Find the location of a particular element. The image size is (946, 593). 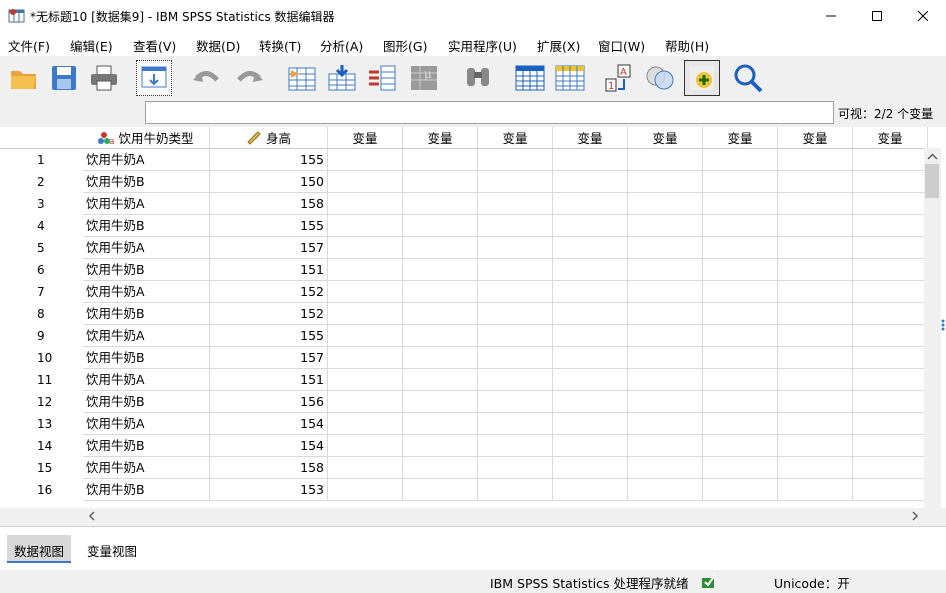

row-number: 9 is located at coordinates (41, 336).